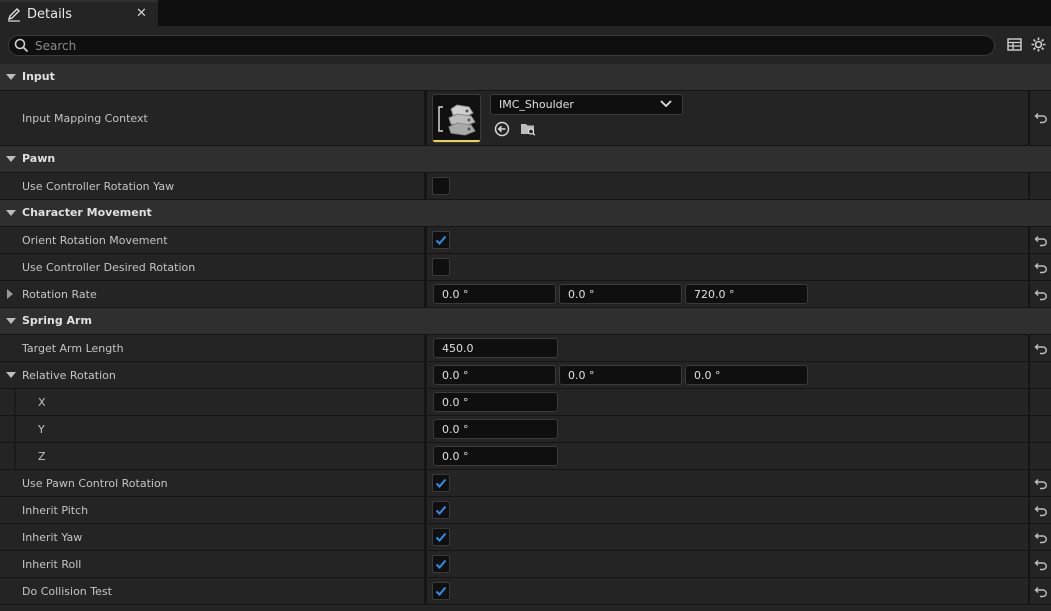 The image size is (1051, 611). Describe the element at coordinates (746, 375) in the screenshot. I see `relative-rotation-z-input: 0.0 °` at that location.